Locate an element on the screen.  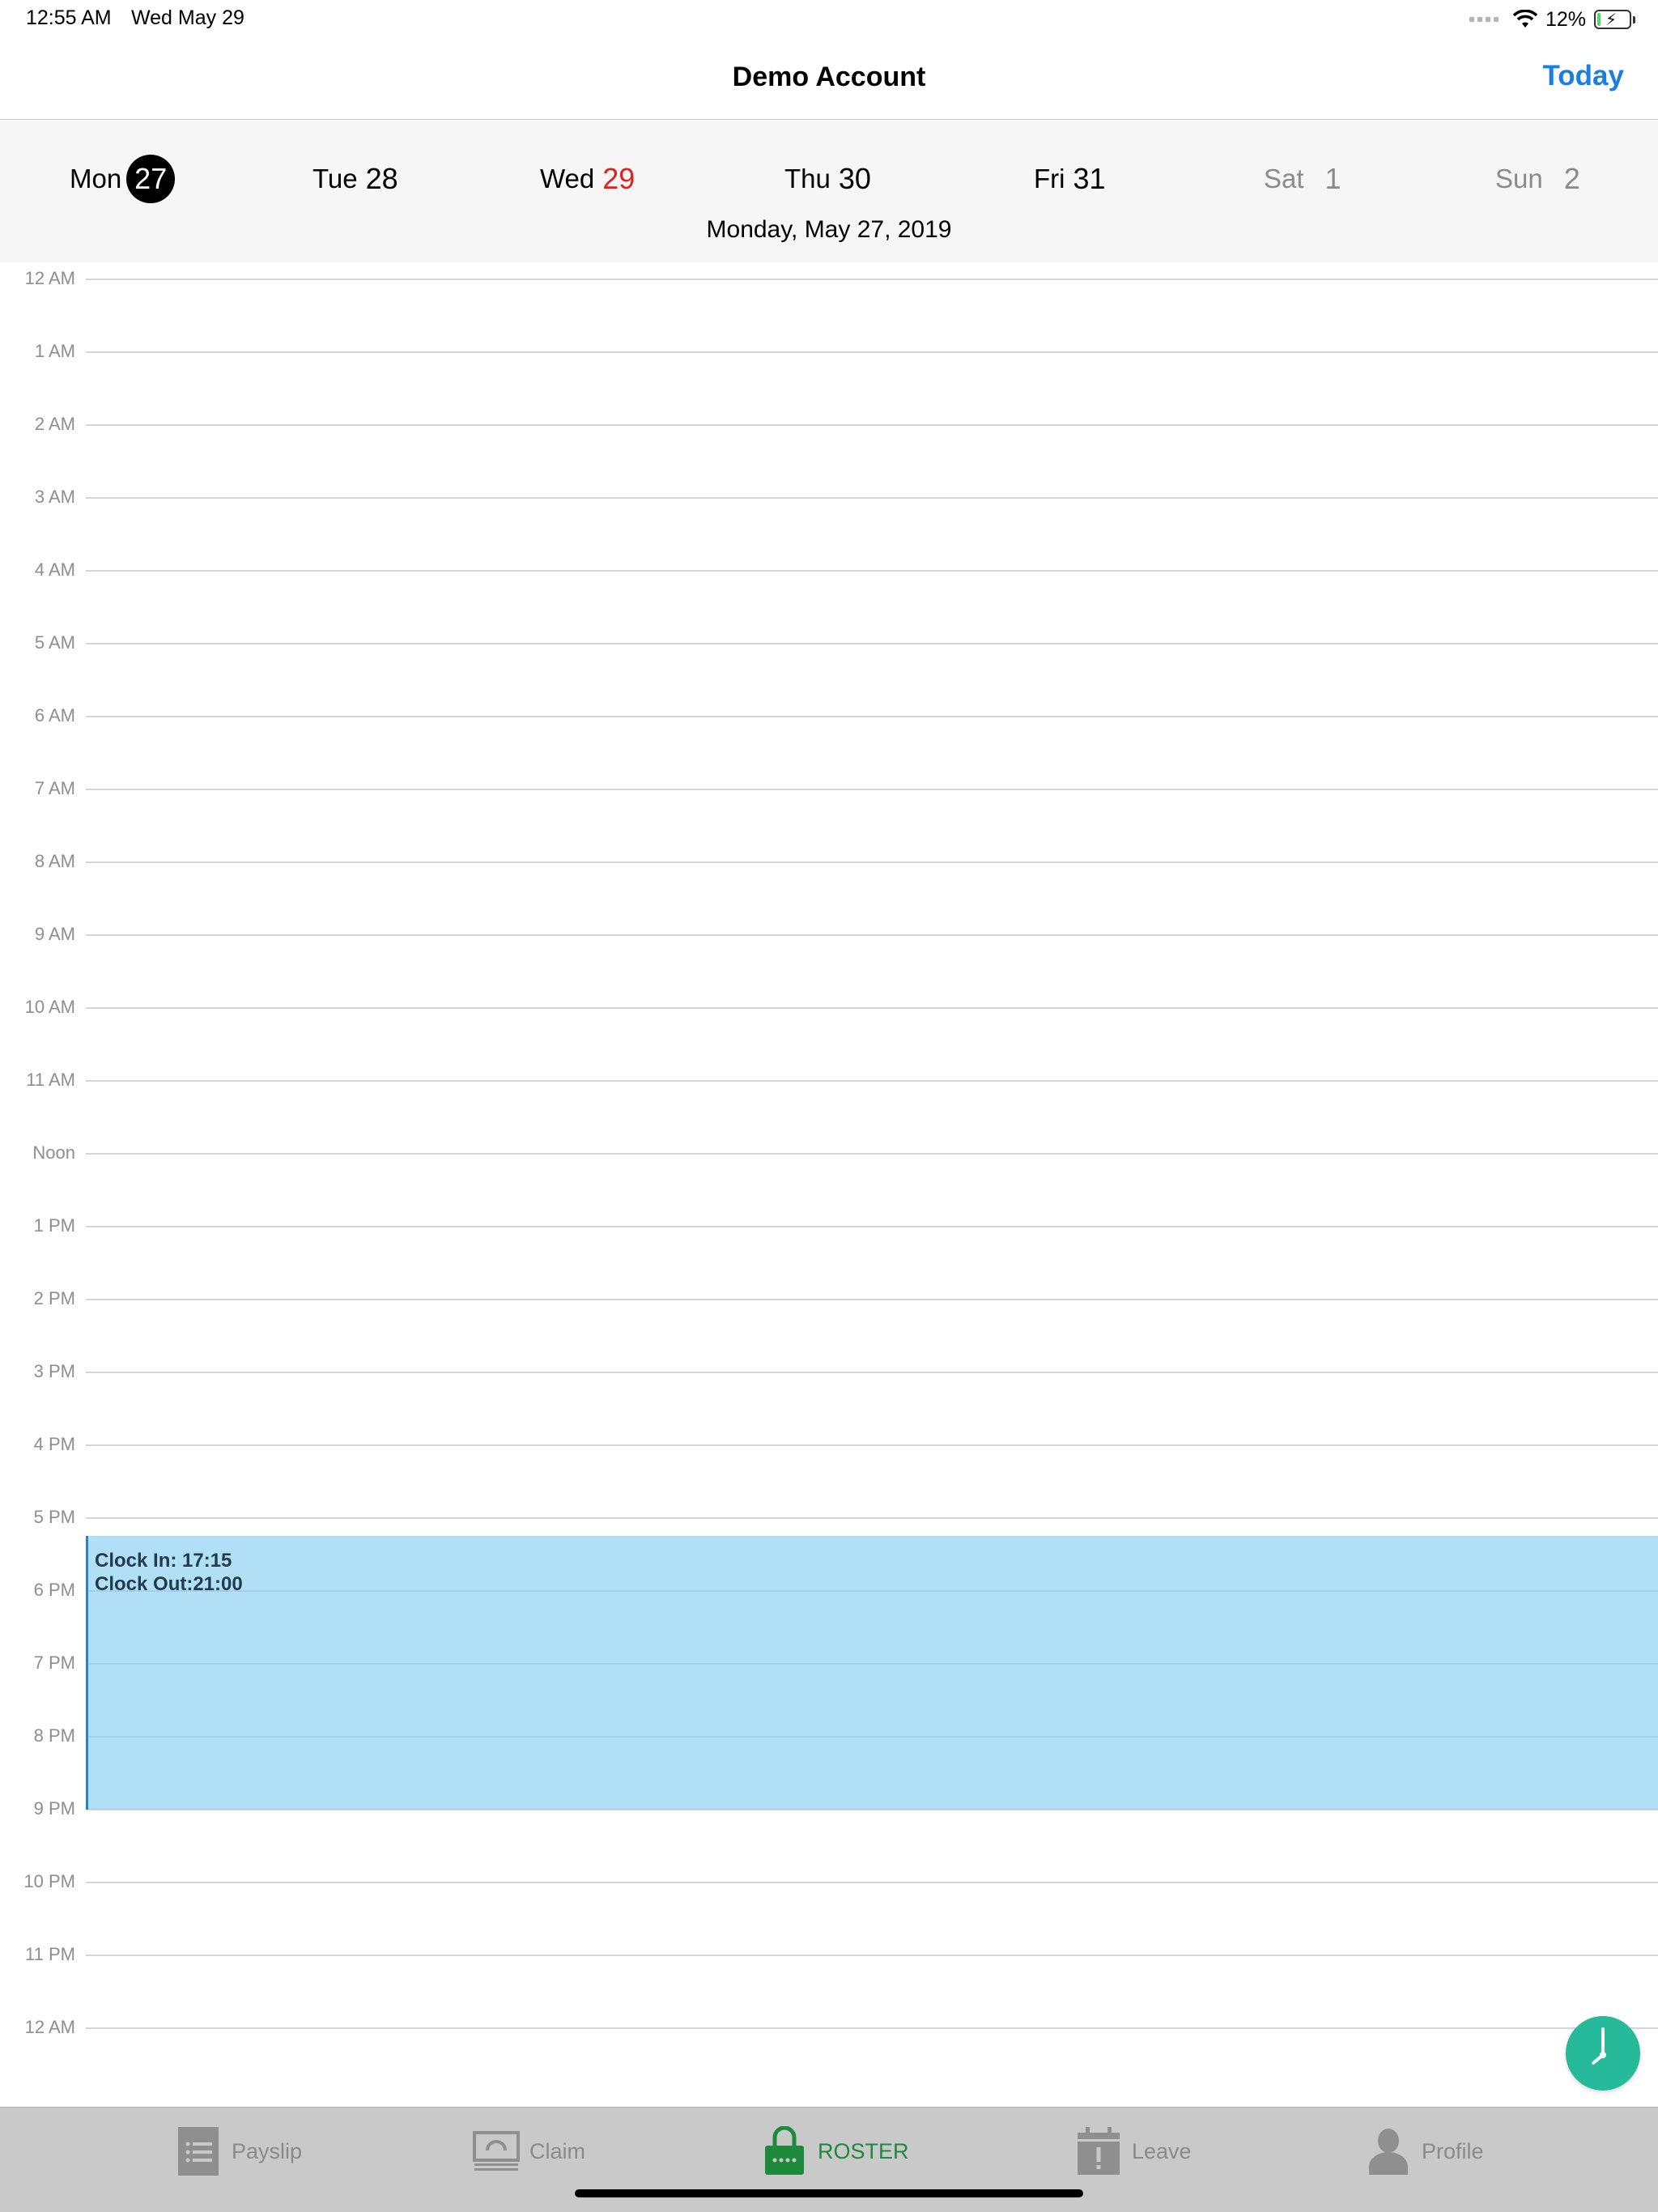
hour-label: 6 PM is located at coordinates (54, 1590).